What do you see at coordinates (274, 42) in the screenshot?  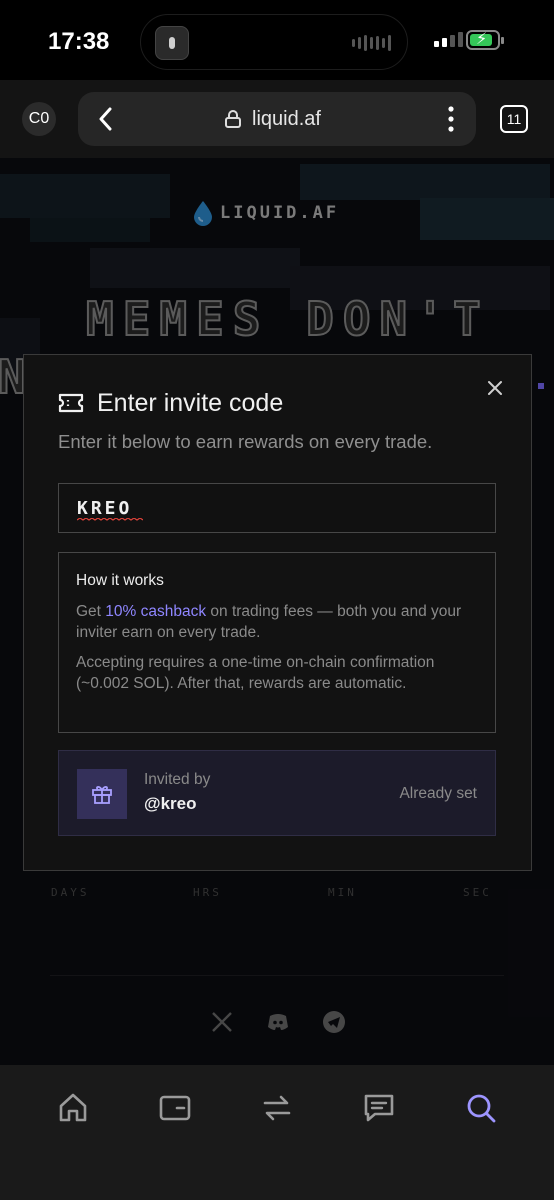 I see `dynamic-island` at bounding box center [274, 42].